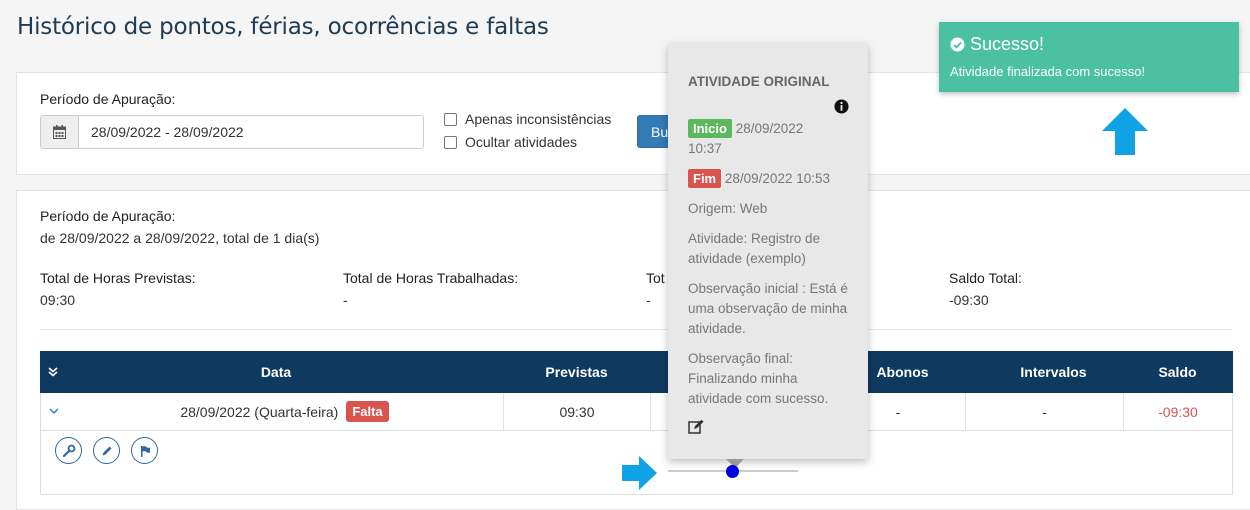 This screenshot has width=1250, height=510. Describe the element at coordinates (108, 99) in the screenshot. I see `period-label: Período de Apuração:` at that location.